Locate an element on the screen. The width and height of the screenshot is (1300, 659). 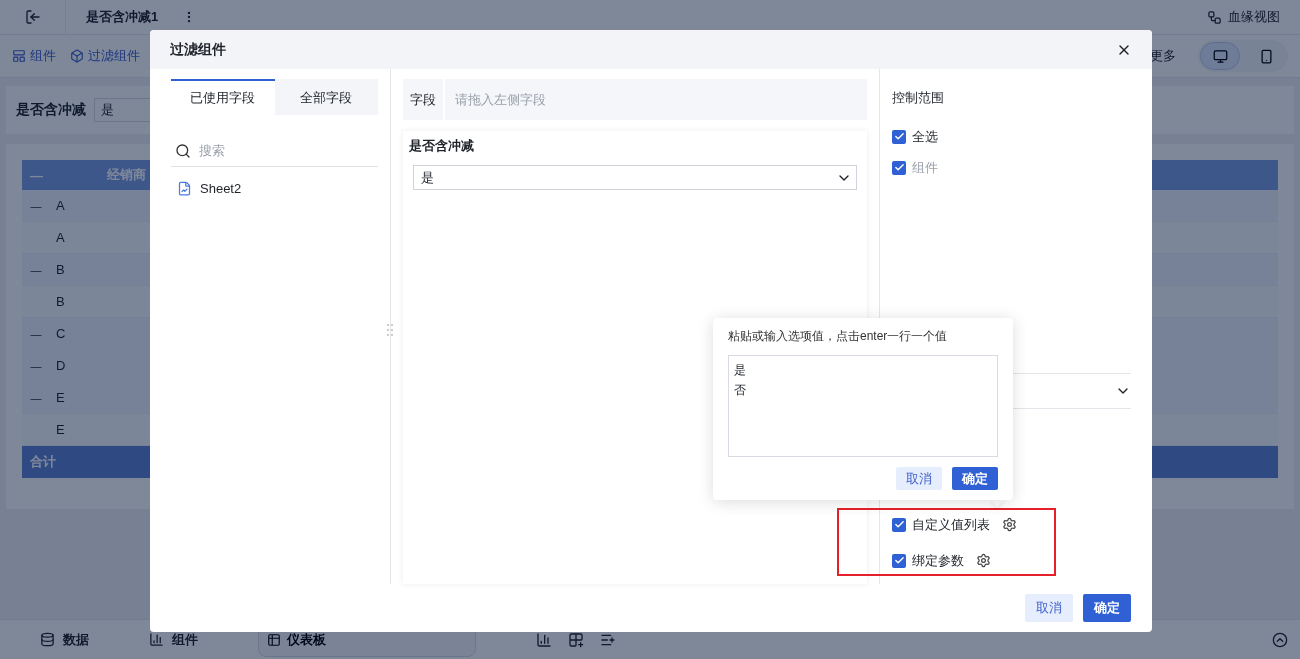
lineage-icon is located at coordinates (1214, 17).